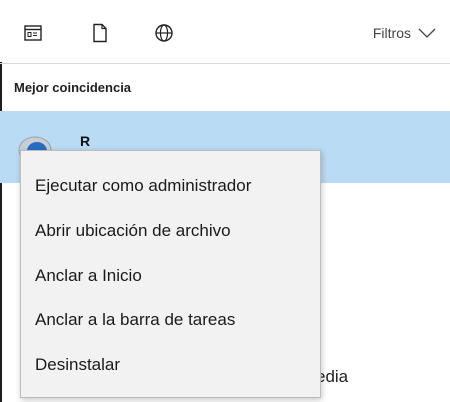 This screenshot has height=402, width=450. I want to click on section-title: Mejor coincidencia, so click(73, 87).